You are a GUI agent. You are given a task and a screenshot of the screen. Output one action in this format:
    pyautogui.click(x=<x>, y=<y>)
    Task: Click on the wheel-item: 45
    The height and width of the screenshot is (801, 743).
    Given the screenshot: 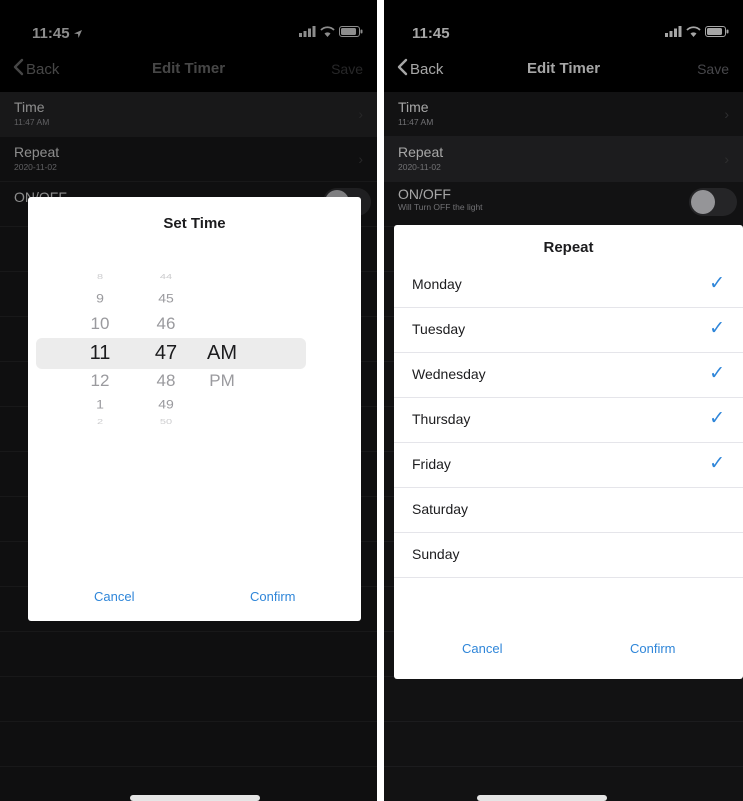 What is the action you would take?
    pyautogui.click(x=166, y=298)
    